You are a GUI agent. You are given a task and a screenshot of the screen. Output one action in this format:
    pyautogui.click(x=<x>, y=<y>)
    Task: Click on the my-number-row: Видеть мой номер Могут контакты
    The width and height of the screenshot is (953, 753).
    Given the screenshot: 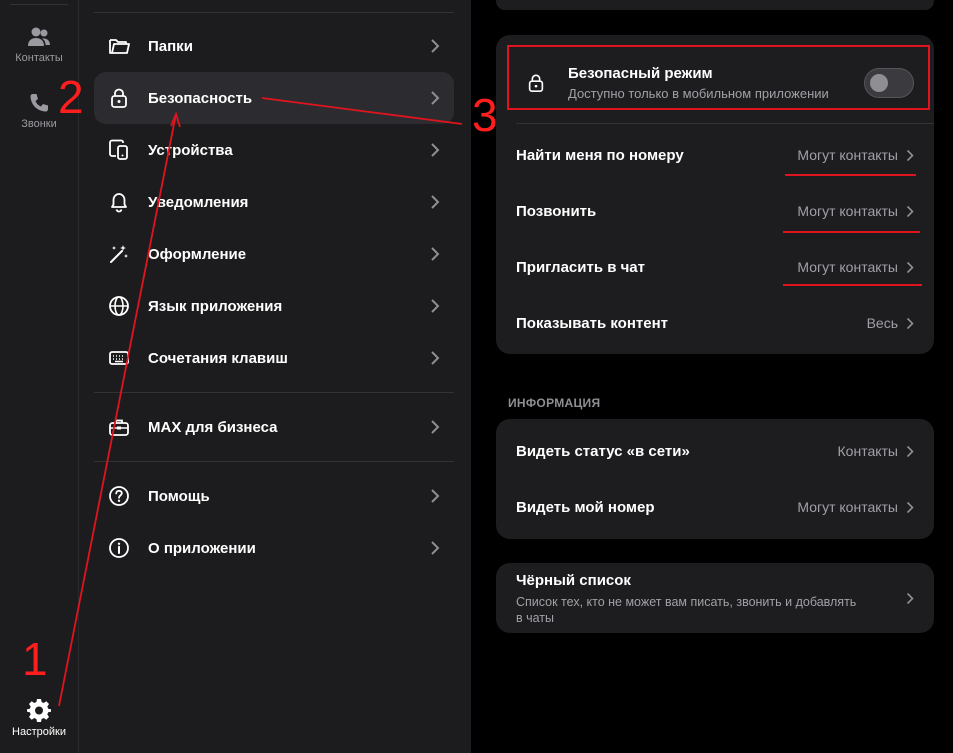 What is the action you would take?
    pyautogui.click(x=715, y=507)
    